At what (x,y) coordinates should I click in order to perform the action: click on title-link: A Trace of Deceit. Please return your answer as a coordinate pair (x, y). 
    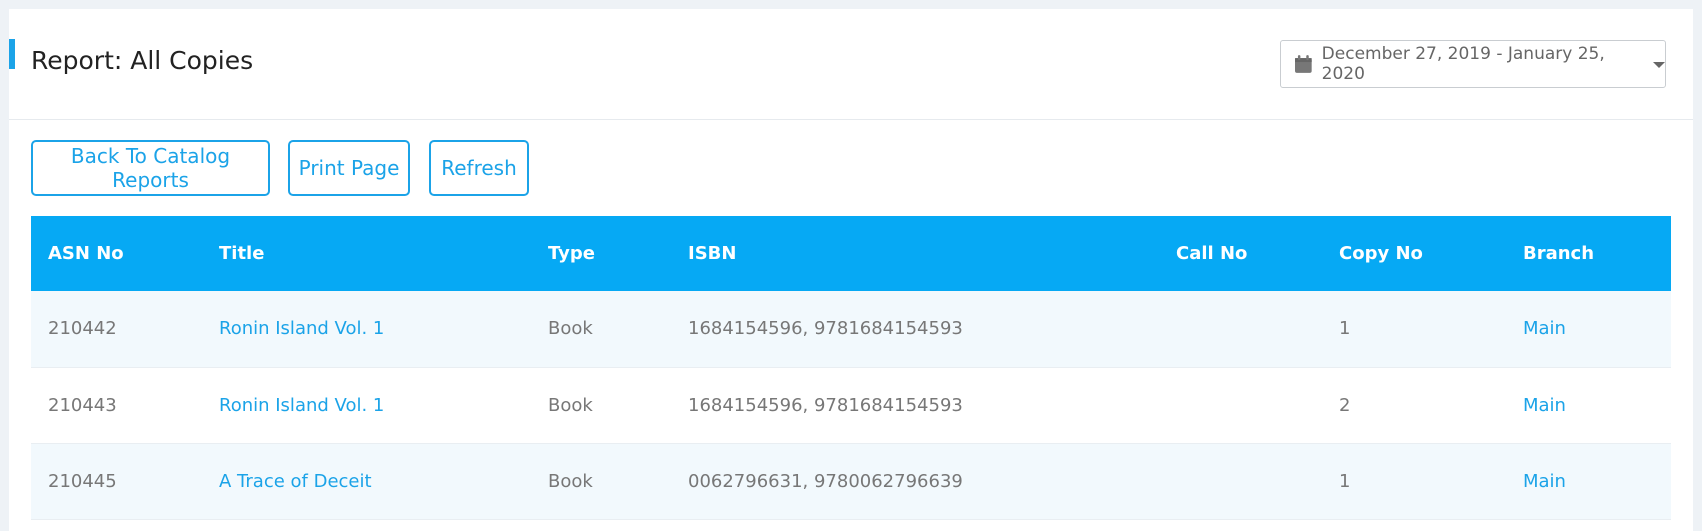
    Looking at the image, I should click on (295, 481).